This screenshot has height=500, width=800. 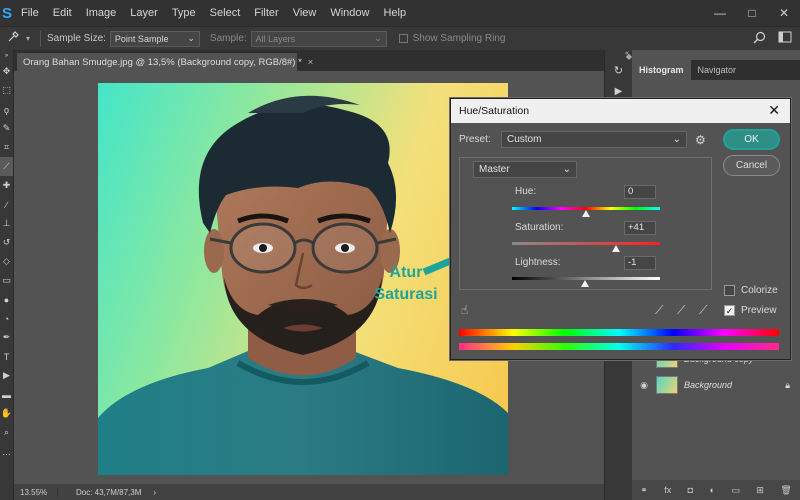 What do you see at coordinates (6, 337) in the screenshot?
I see `pen-tool-icon: ✒` at bounding box center [6, 337].